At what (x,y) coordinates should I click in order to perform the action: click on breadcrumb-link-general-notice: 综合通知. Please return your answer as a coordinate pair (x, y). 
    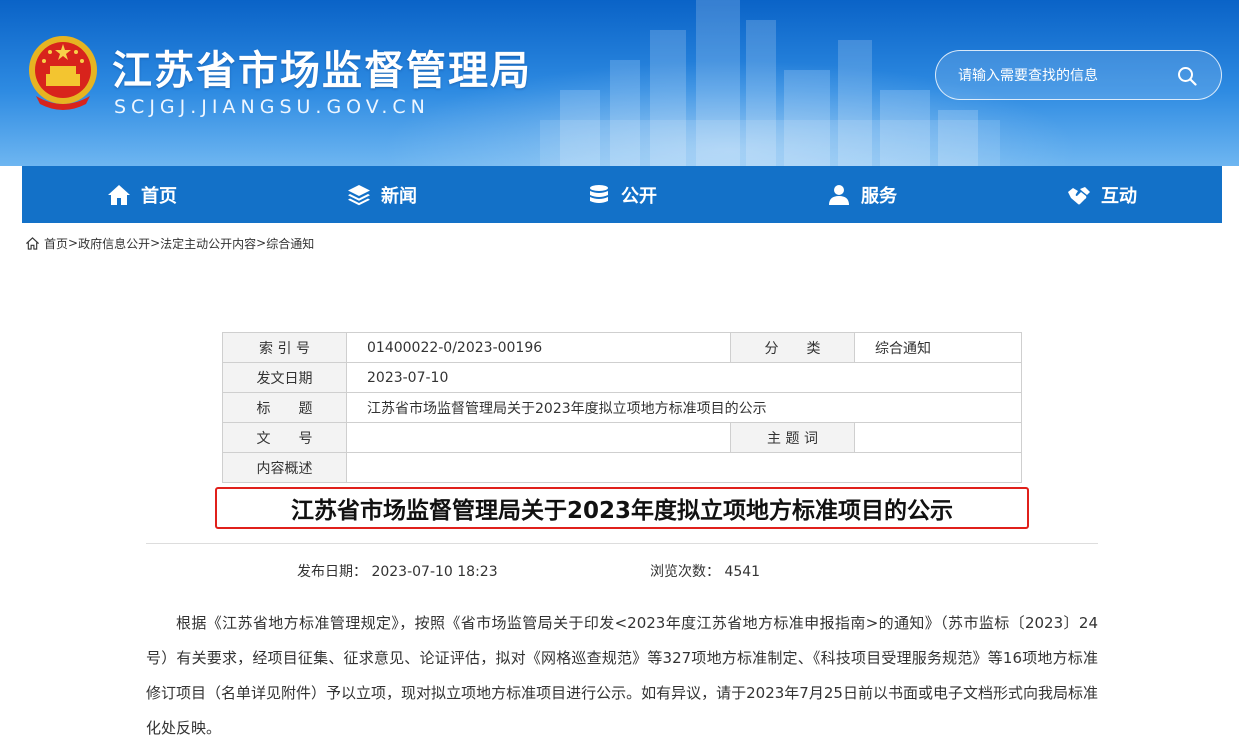
    Looking at the image, I should click on (290, 243).